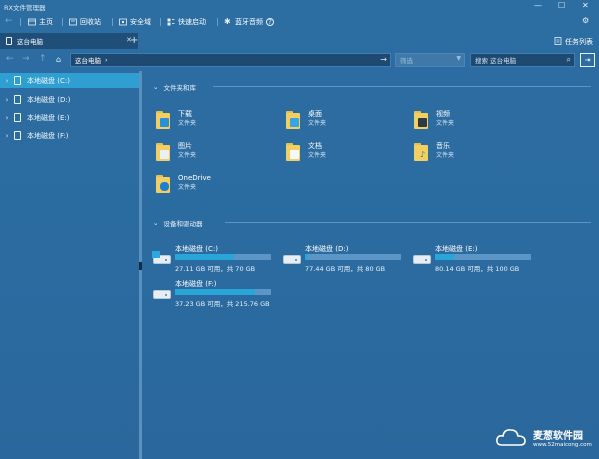 This screenshot has width=599, height=459. Describe the element at coordinates (230, 60) in the screenshot. I see `address-bar: 这台电脑 › →` at that location.